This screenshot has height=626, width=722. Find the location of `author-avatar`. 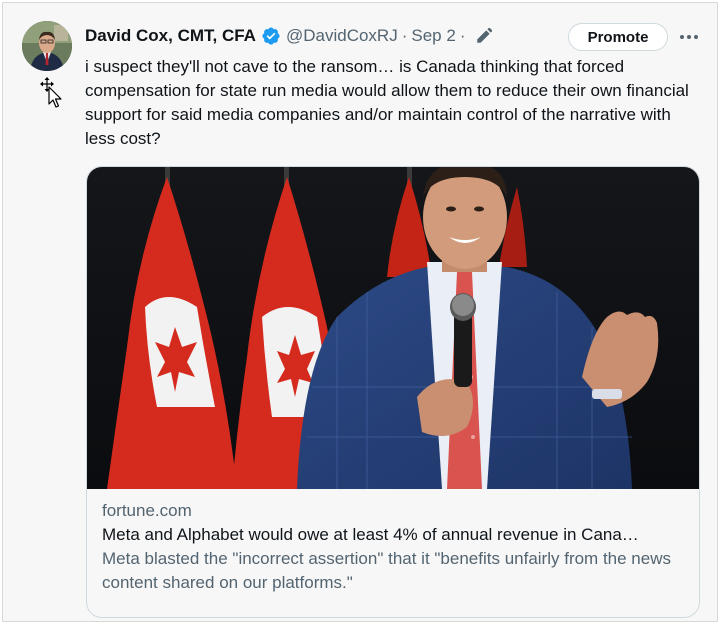

author-avatar is located at coordinates (47, 46).